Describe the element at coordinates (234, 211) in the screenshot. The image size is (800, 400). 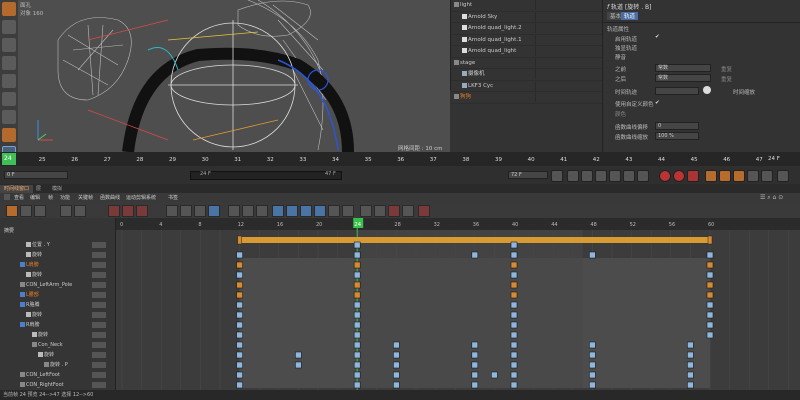
I see `ease-in-icon` at that location.